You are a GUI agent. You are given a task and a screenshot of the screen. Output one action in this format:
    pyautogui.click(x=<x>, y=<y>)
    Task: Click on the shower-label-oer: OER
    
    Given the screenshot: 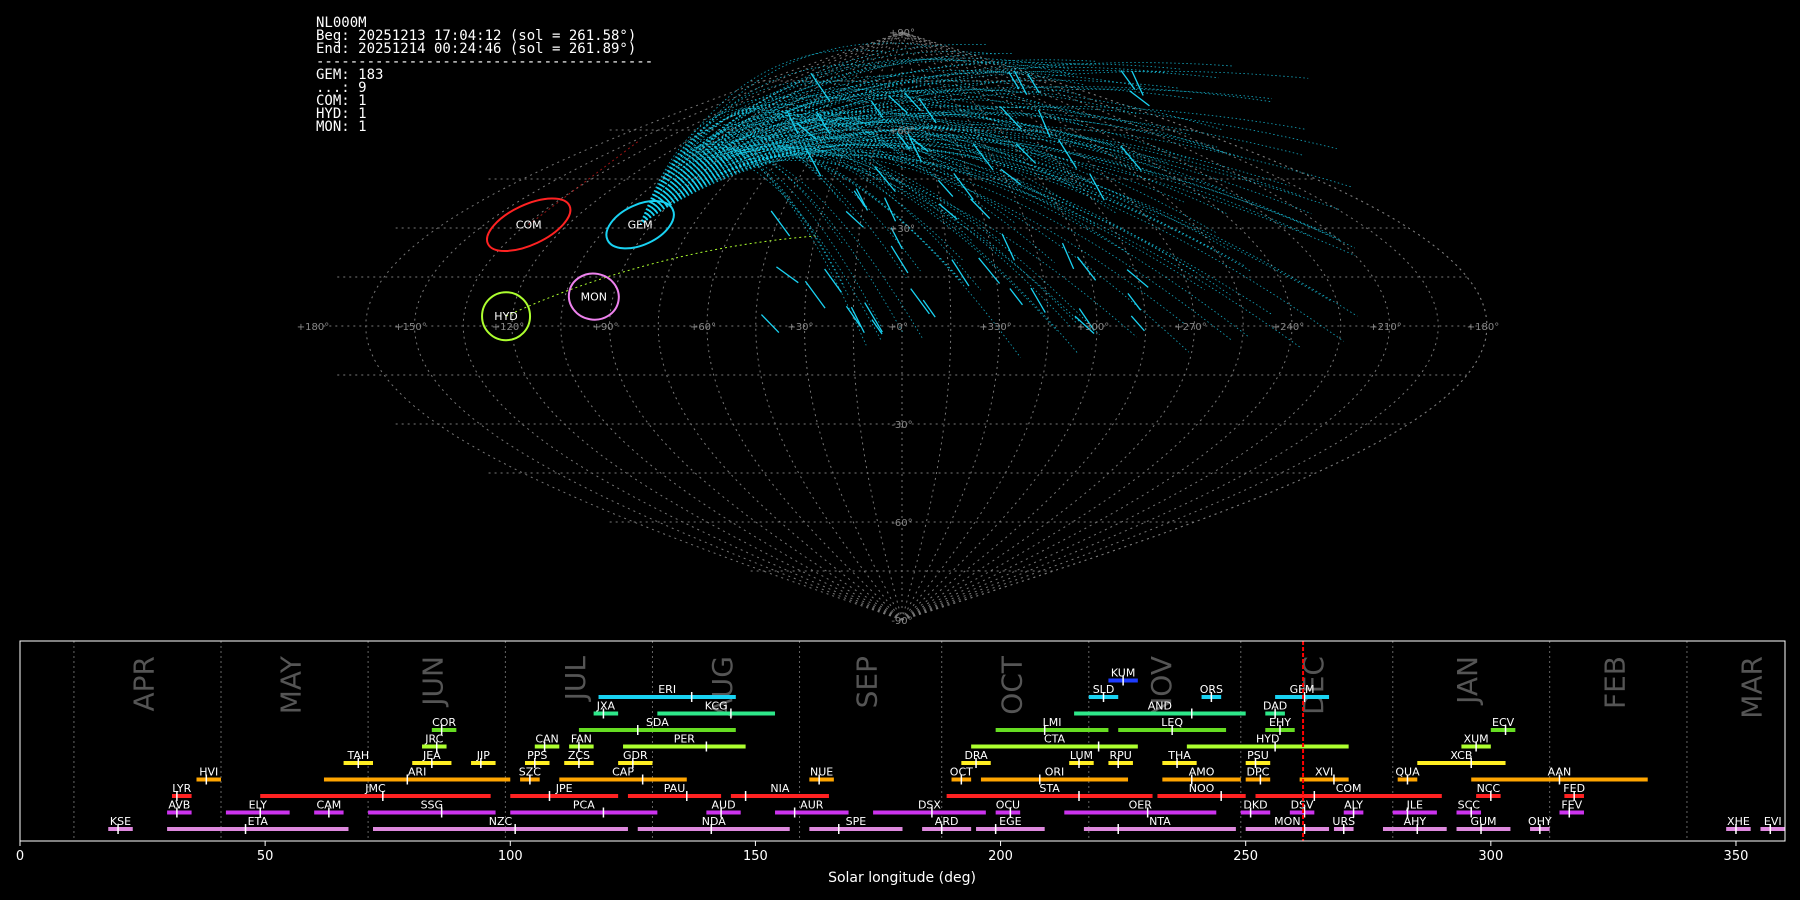 What is the action you would take?
    pyautogui.click(x=1141, y=805)
    